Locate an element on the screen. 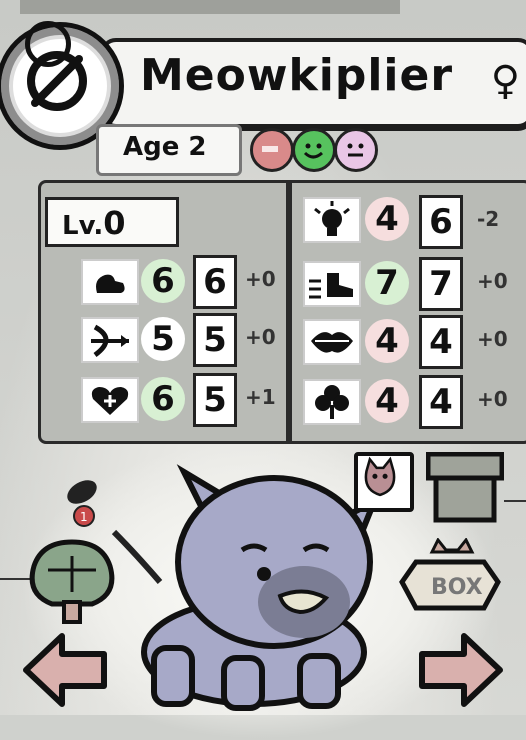  pipe-exit-icon is located at coordinates (465, 488).